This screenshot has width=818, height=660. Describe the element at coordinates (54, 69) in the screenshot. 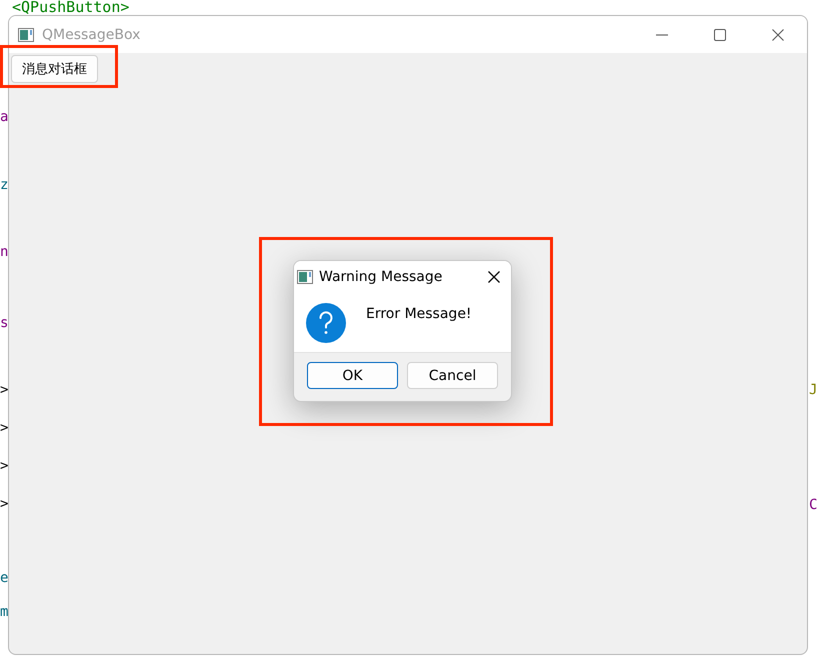

I see `message-dialog-button: 消息对话框` at that location.